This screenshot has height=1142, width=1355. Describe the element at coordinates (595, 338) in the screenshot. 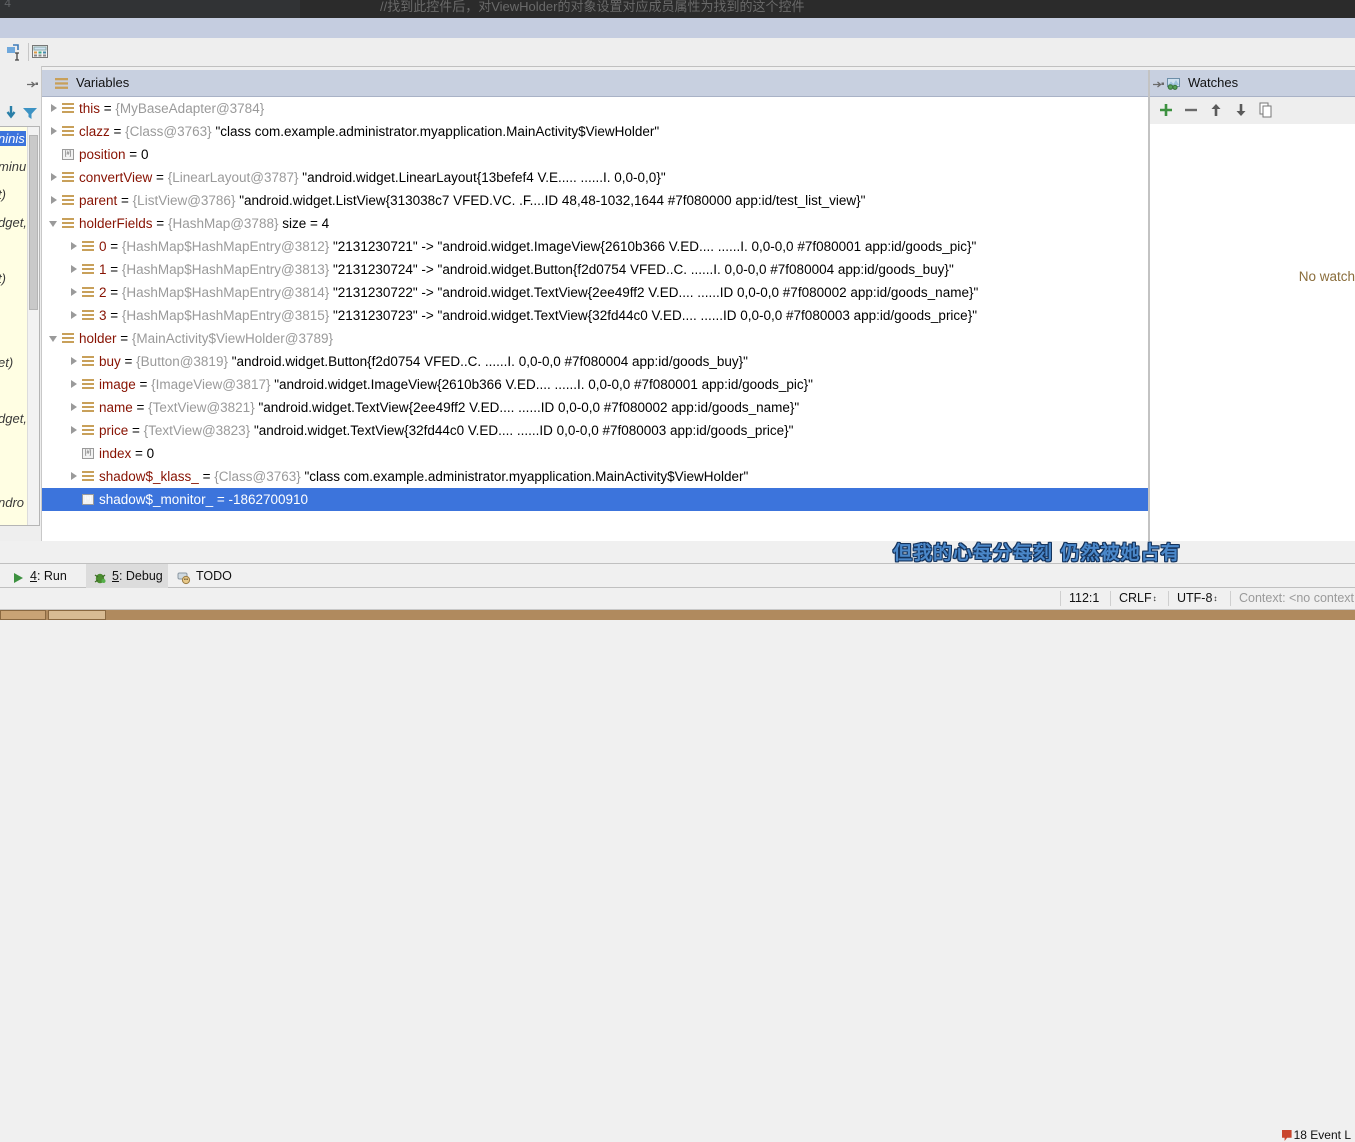

I see `variable-row: holder = {MainActivity$ViewHolder@3789}` at that location.